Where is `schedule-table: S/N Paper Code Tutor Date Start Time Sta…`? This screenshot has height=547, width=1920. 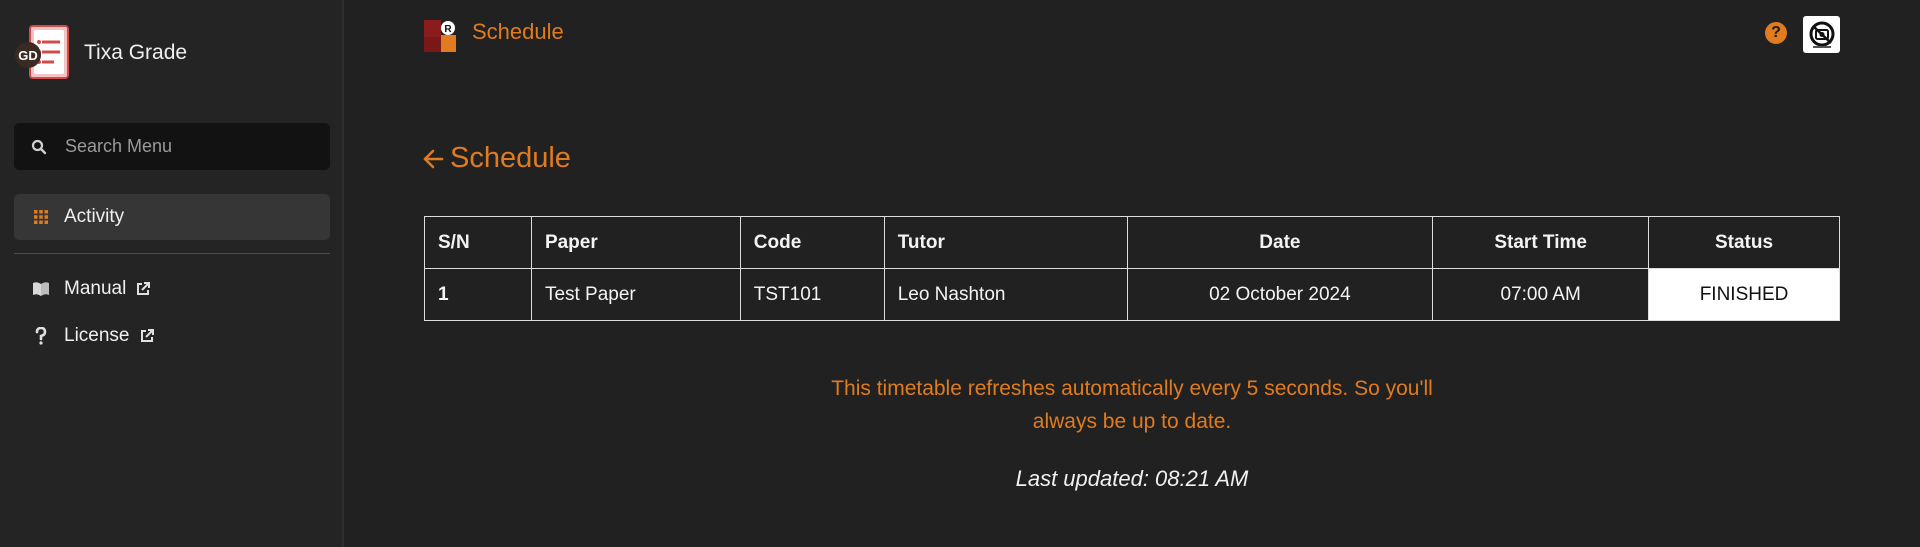 schedule-table: S/N Paper Code Tutor Date Start Time Sta… is located at coordinates (1132, 268).